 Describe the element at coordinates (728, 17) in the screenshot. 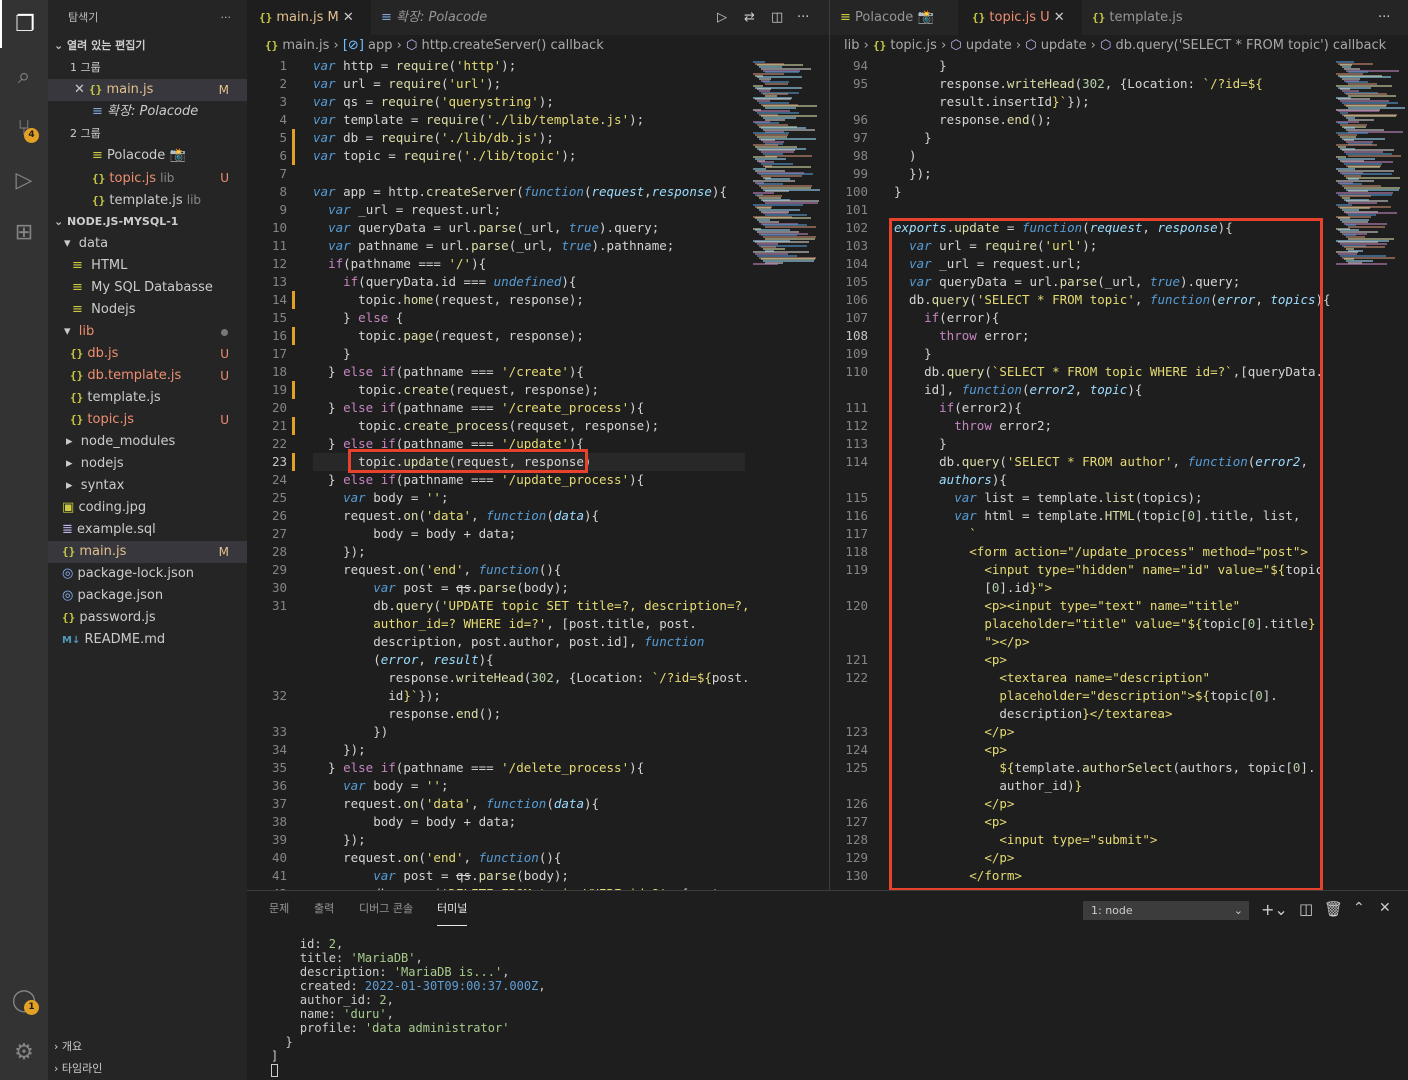

I see `run-icon: ▷` at that location.